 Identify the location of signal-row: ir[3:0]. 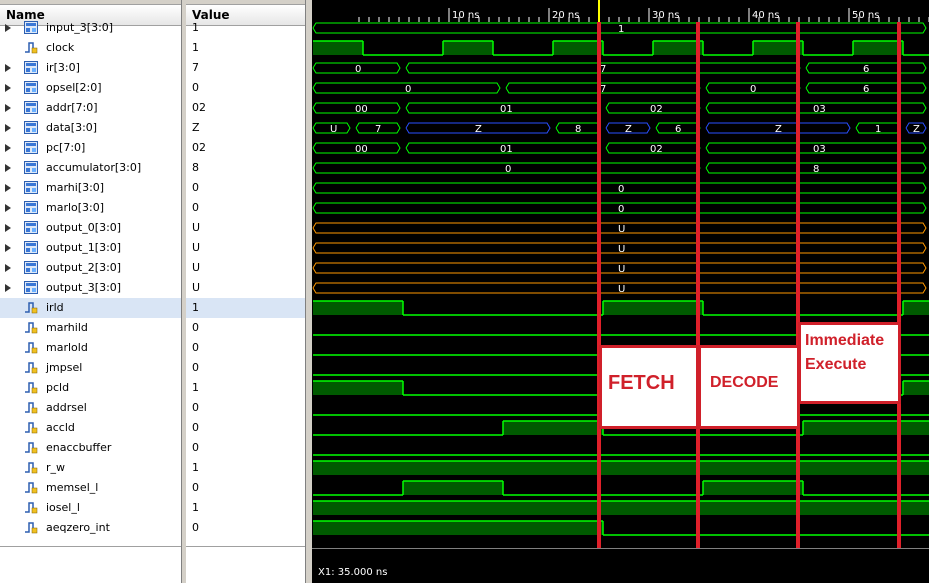
(90, 68).